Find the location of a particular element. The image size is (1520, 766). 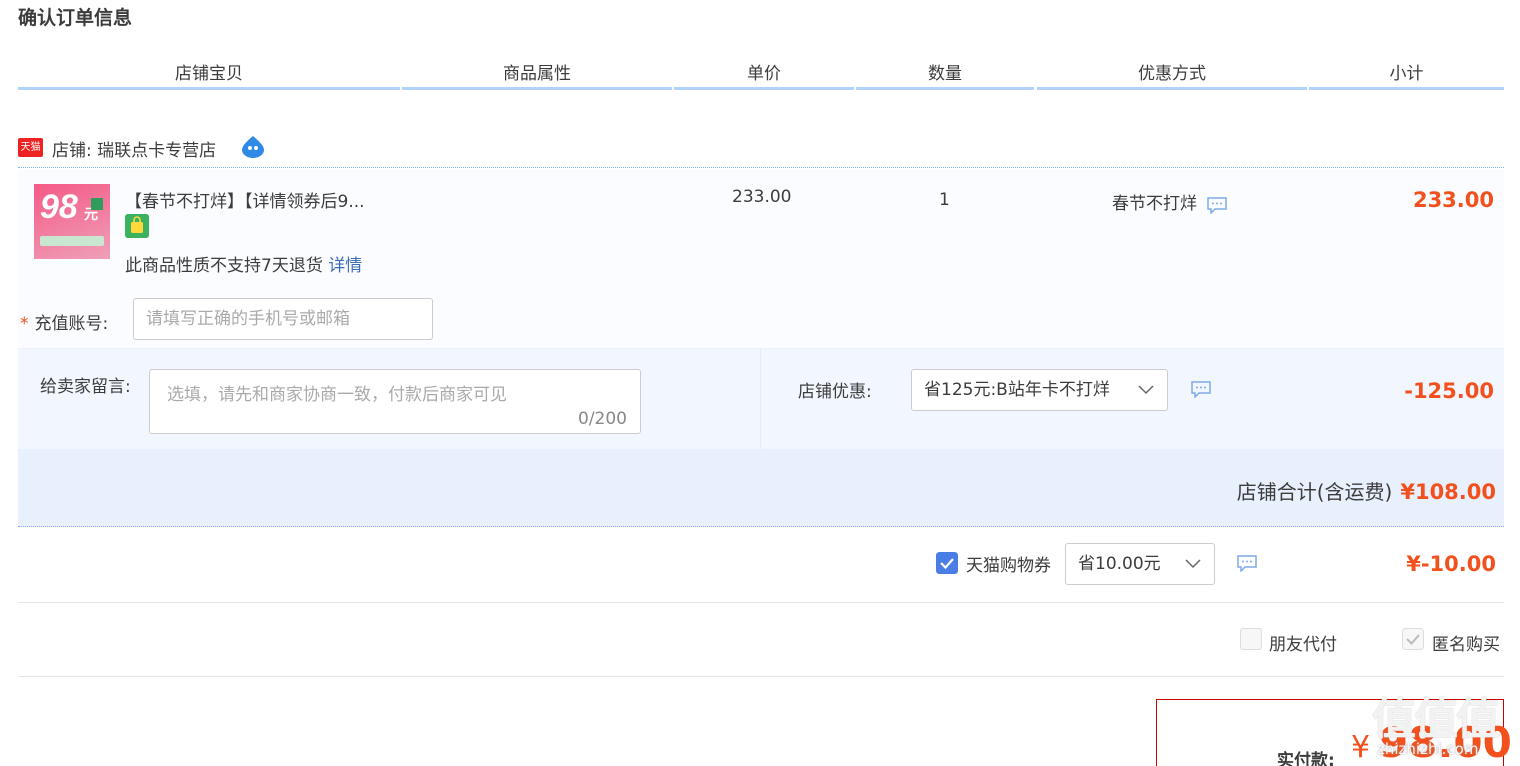

required-mark: * is located at coordinates (24, 324).